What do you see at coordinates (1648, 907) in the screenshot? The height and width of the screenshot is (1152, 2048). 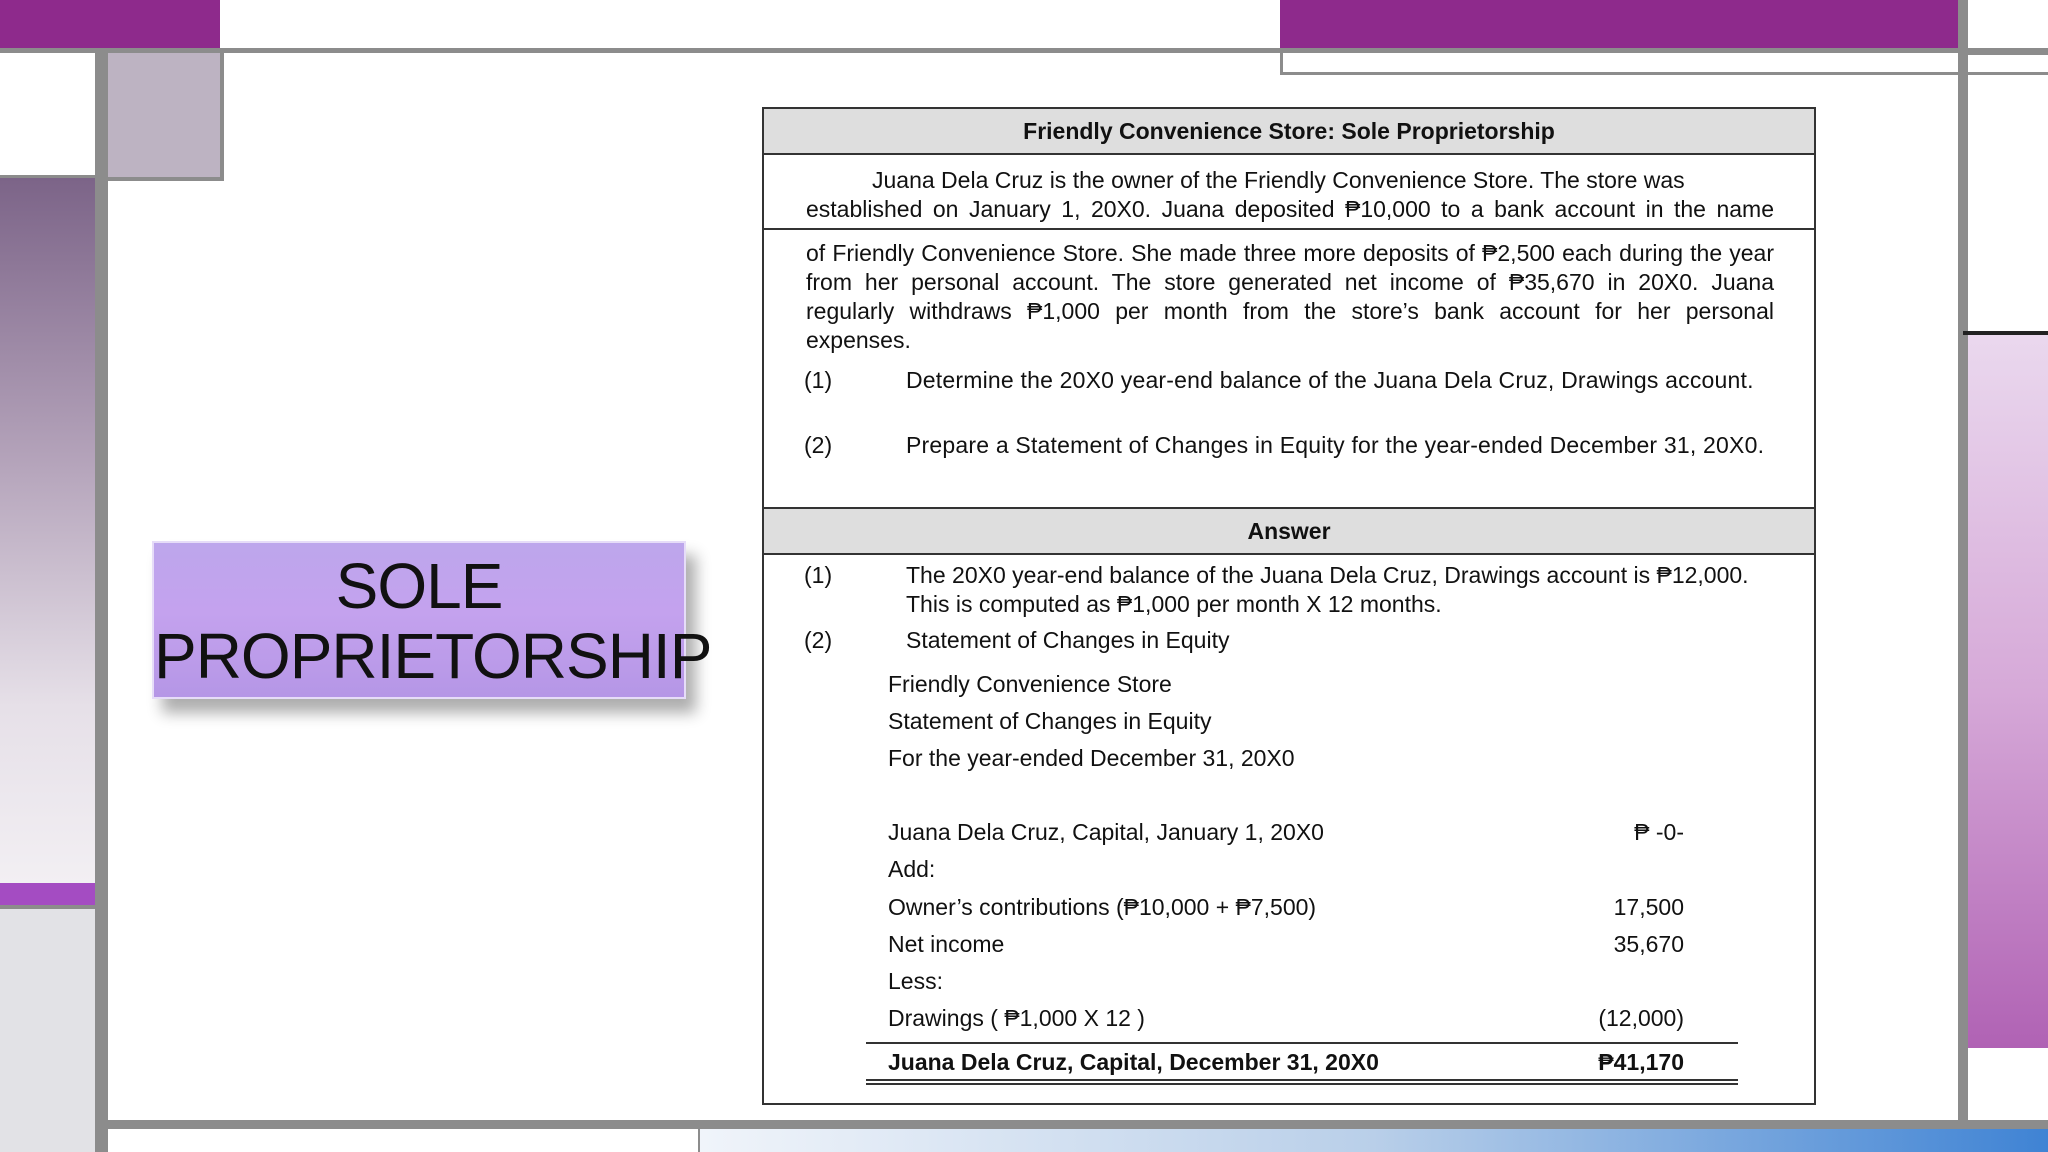 I see `statement-line-amount: 17,500` at bounding box center [1648, 907].